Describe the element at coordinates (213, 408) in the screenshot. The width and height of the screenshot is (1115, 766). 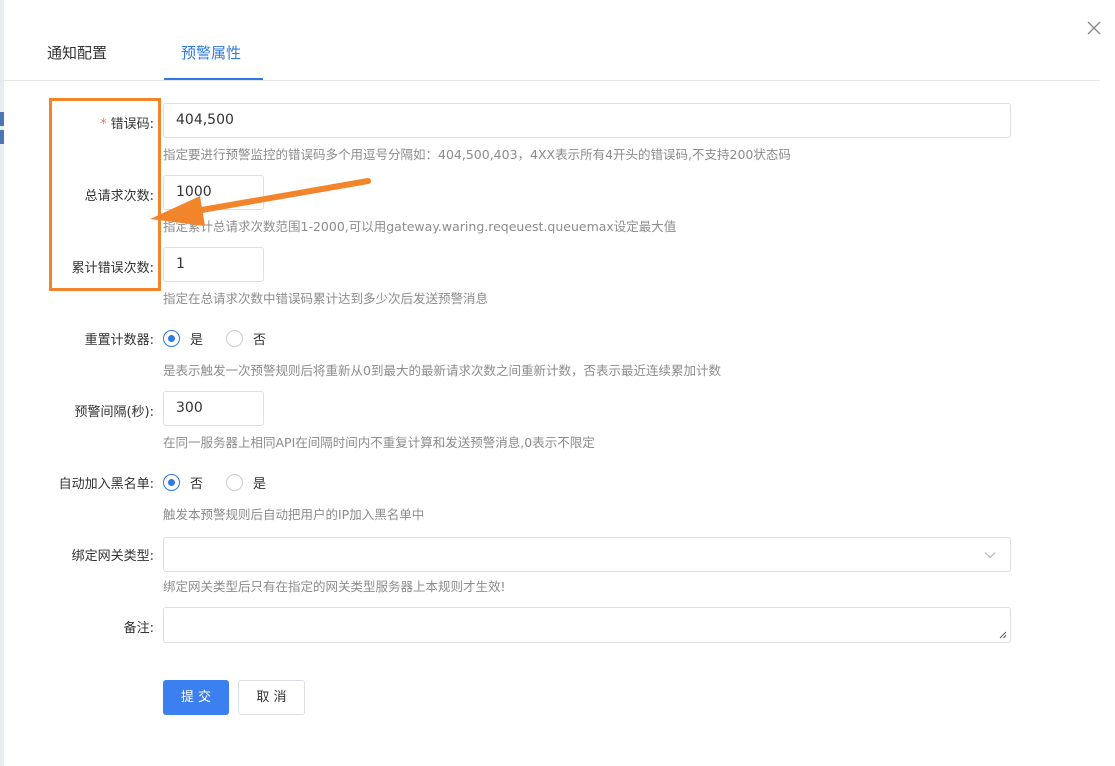
I see `alert-interval-input: 300` at that location.